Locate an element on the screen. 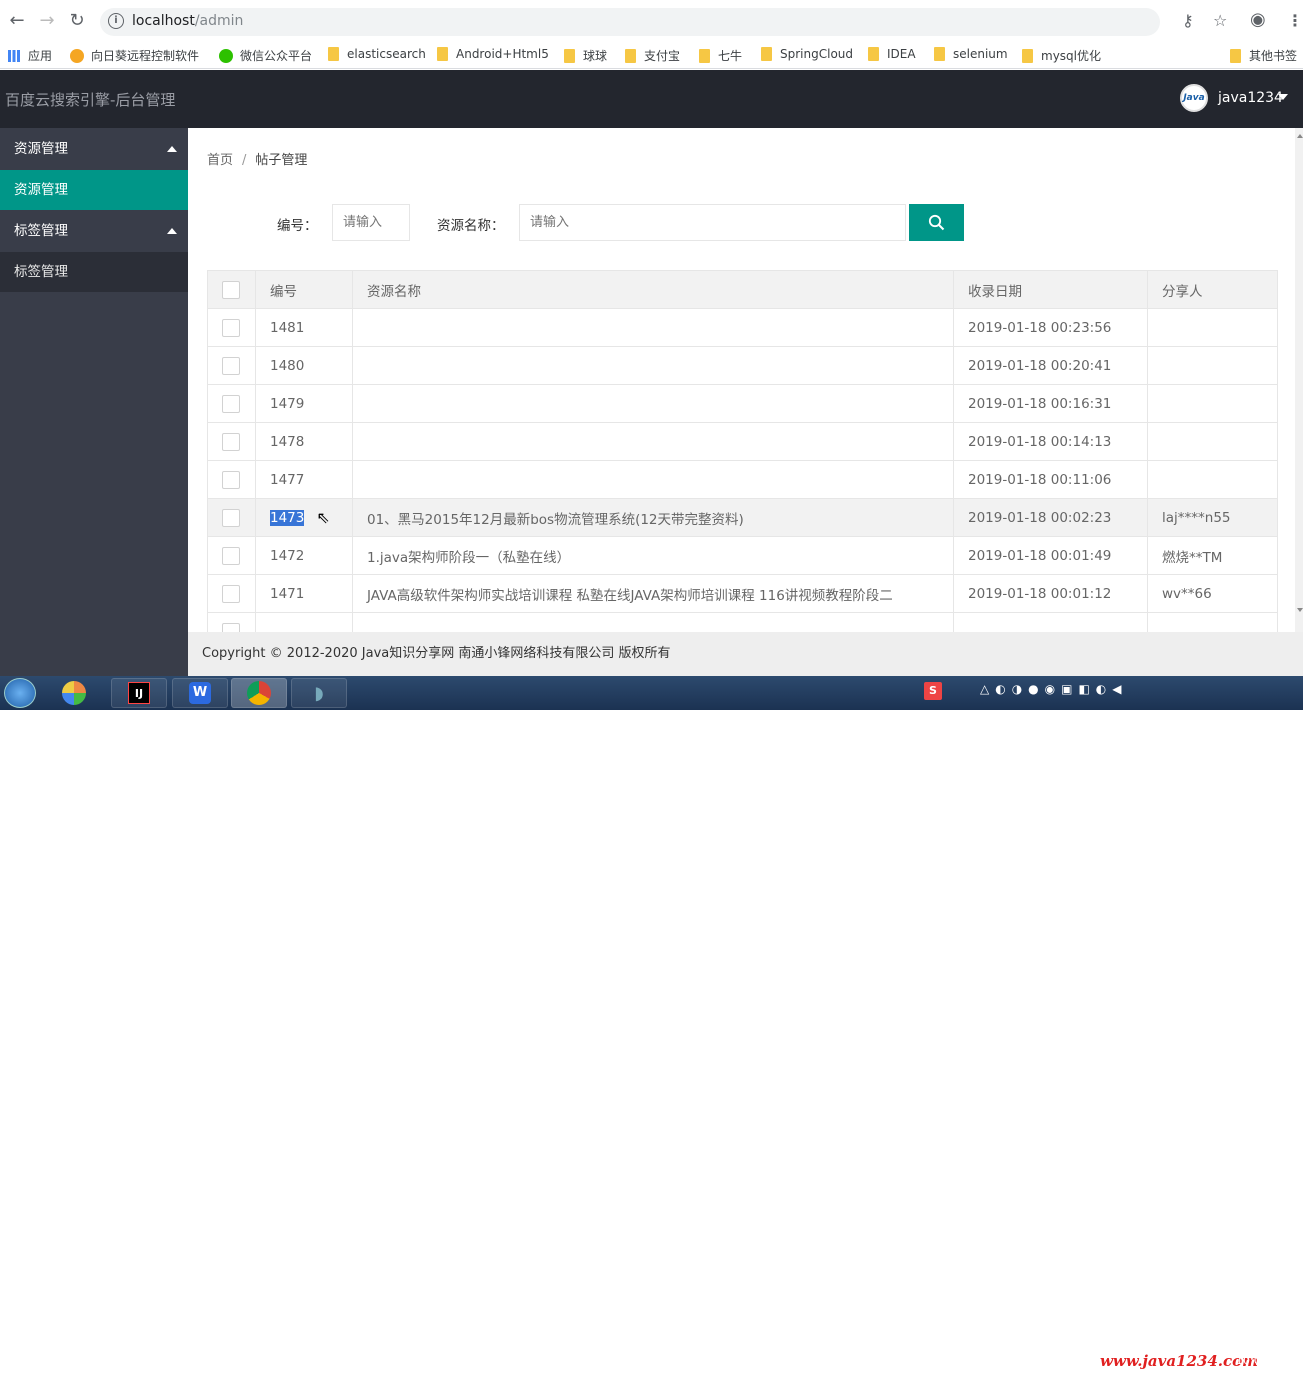 The image size is (1303, 1386). caret-down-icon is located at coordinates (1283, 97).